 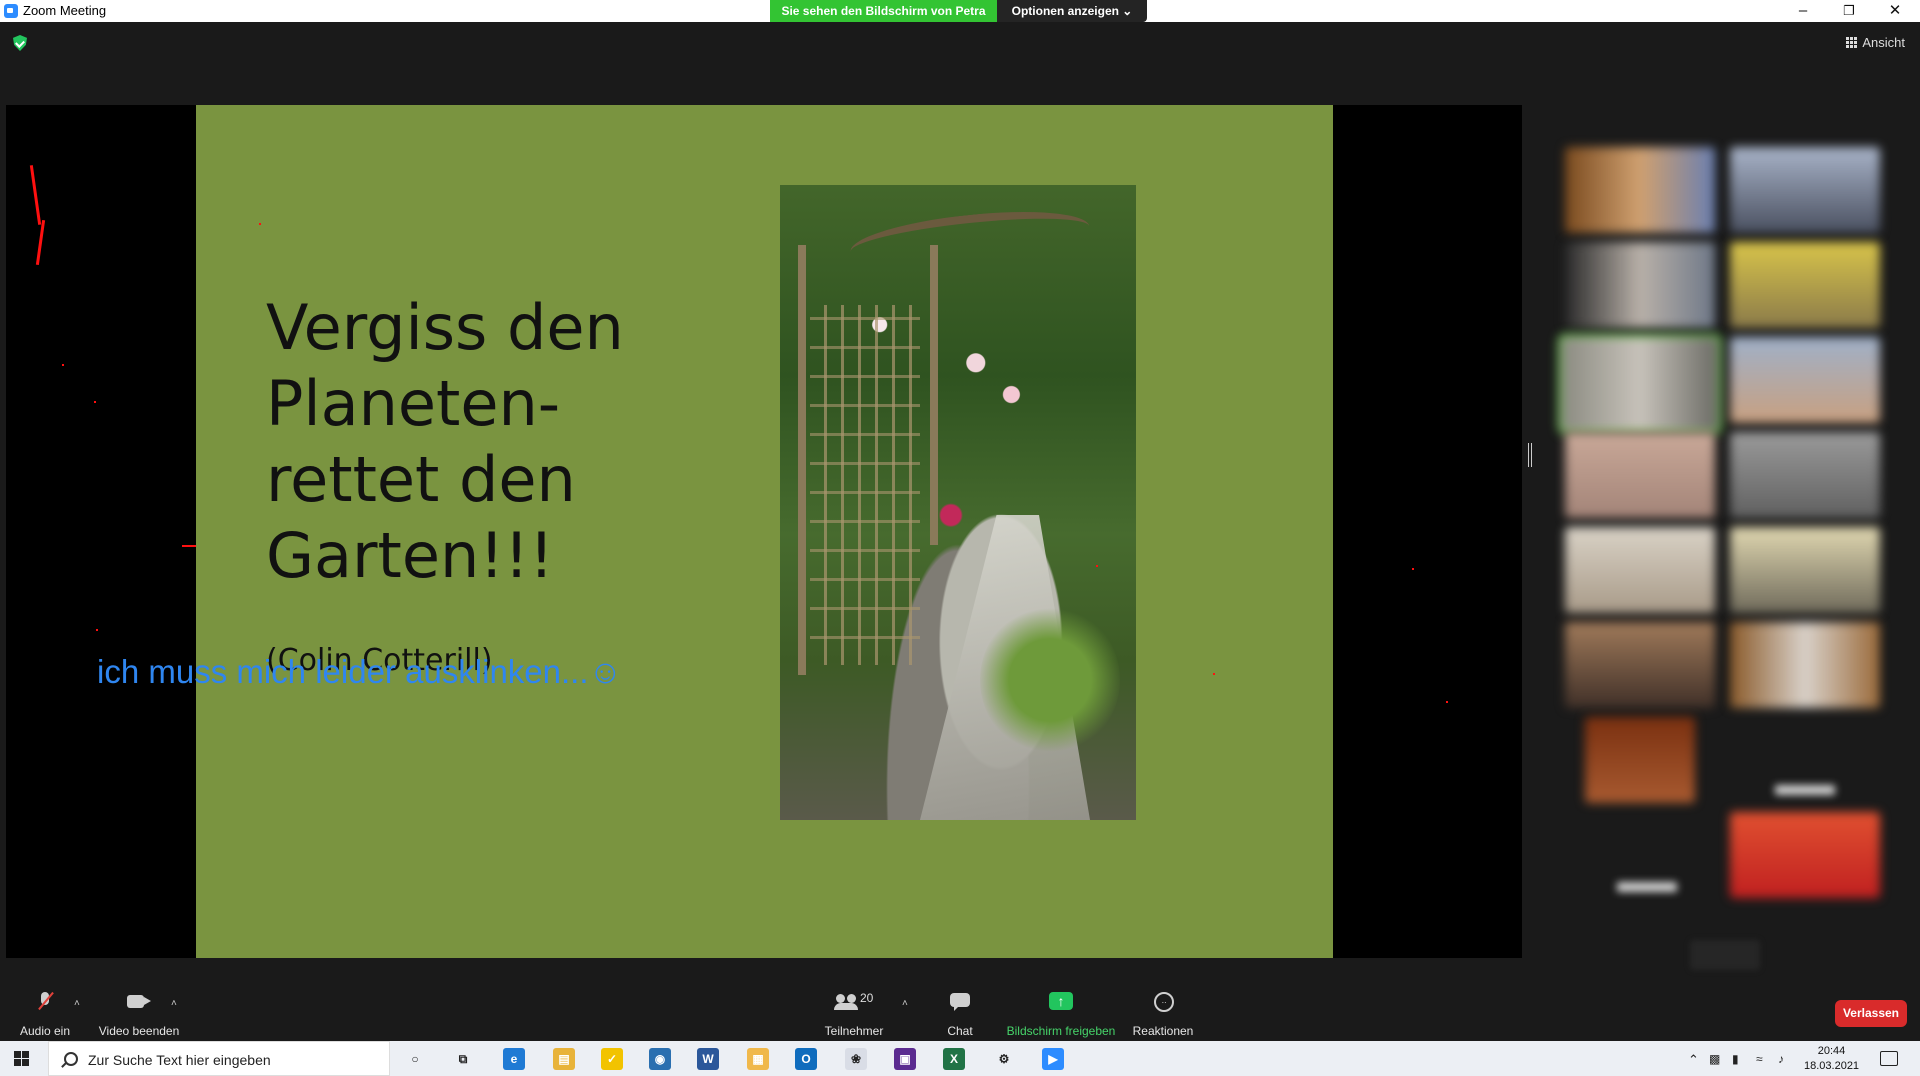 I want to click on system-clock: 20:44 18.03.2021, so click(x=1831, y=1059).